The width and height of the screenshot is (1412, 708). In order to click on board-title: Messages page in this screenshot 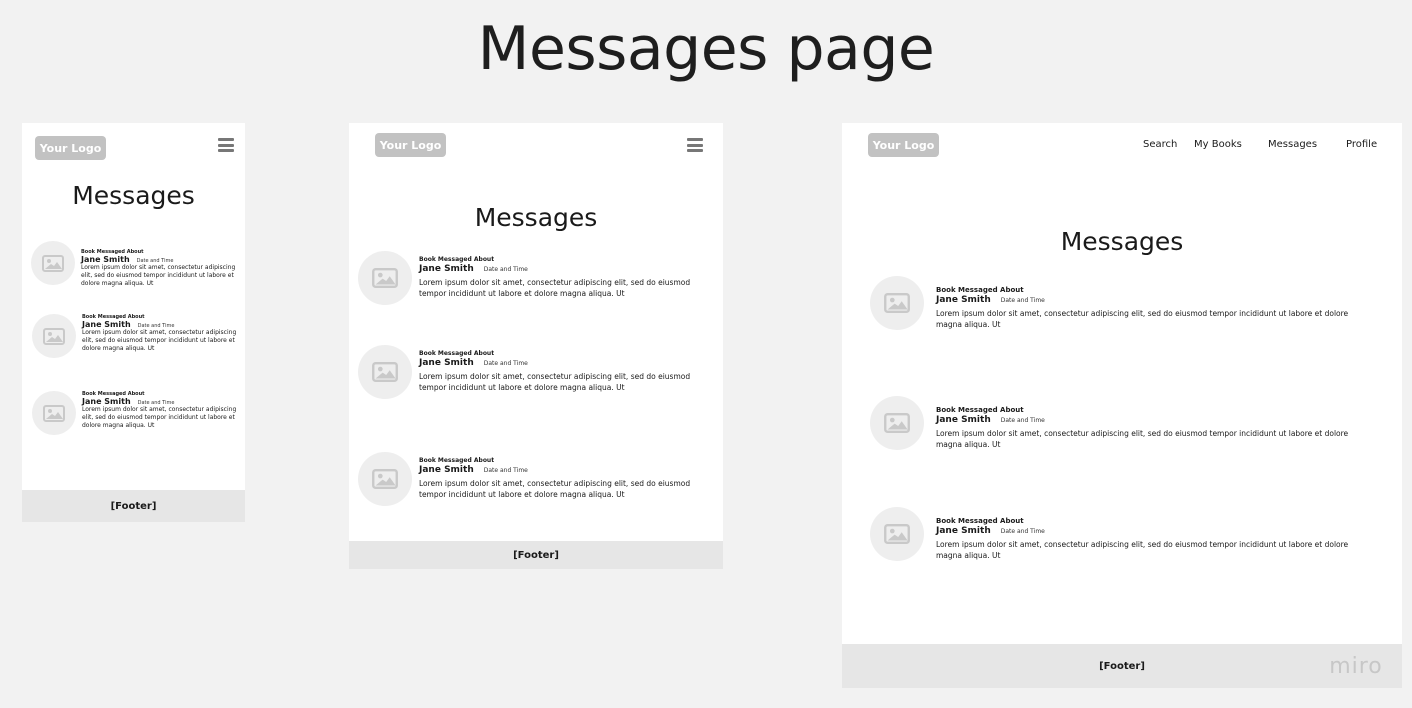, I will do `click(706, 49)`.